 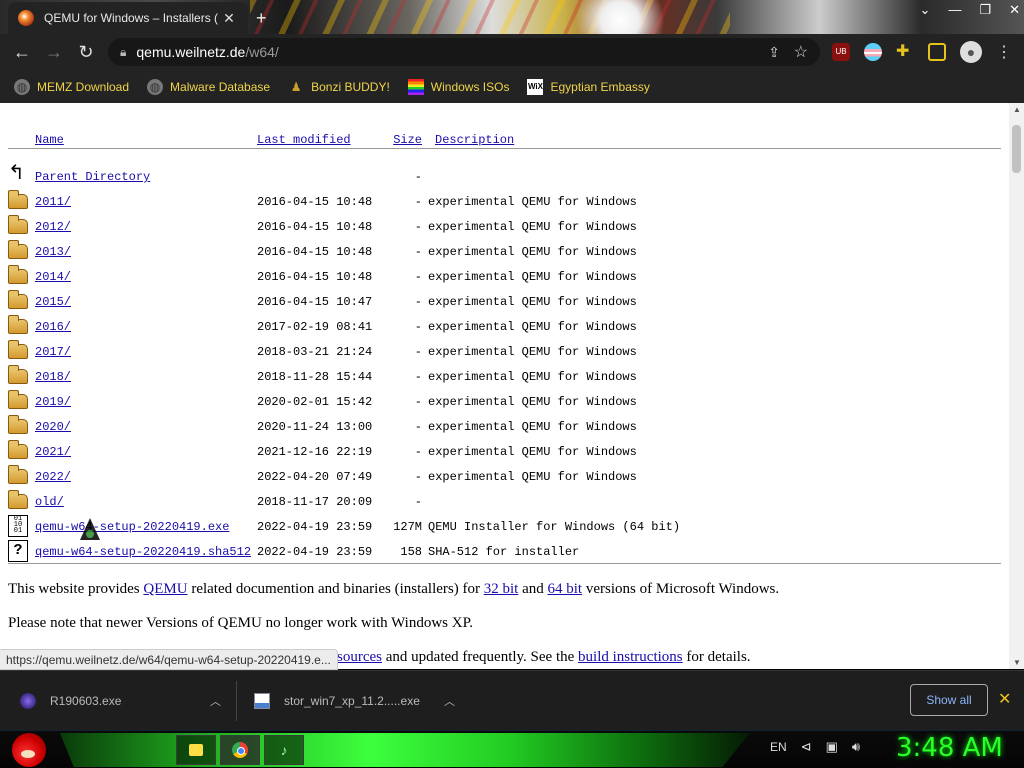 I want to click on taskbar-app: ♪, so click(x=284, y=750).